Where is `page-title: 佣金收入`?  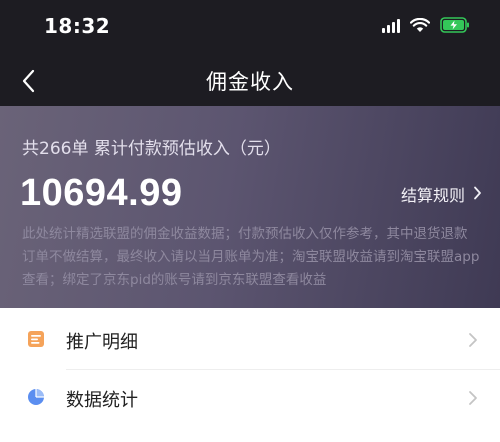 page-title: 佣金收入 is located at coordinates (250, 82).